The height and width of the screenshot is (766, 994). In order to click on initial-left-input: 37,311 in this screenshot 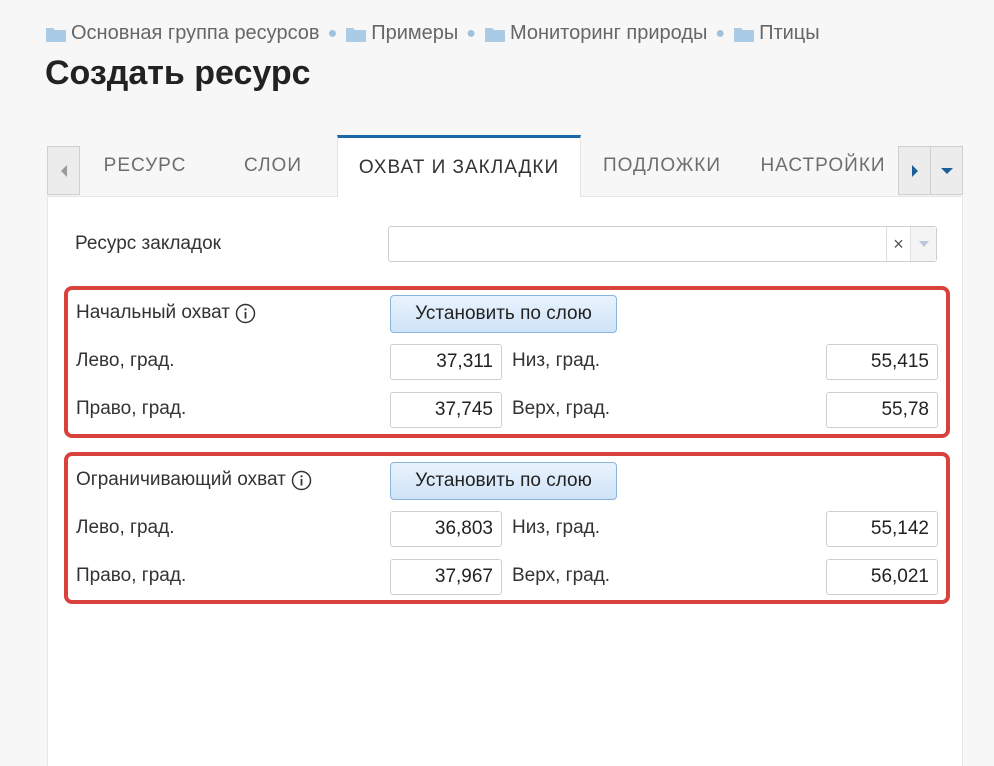, I will do `click(446, 362)`.